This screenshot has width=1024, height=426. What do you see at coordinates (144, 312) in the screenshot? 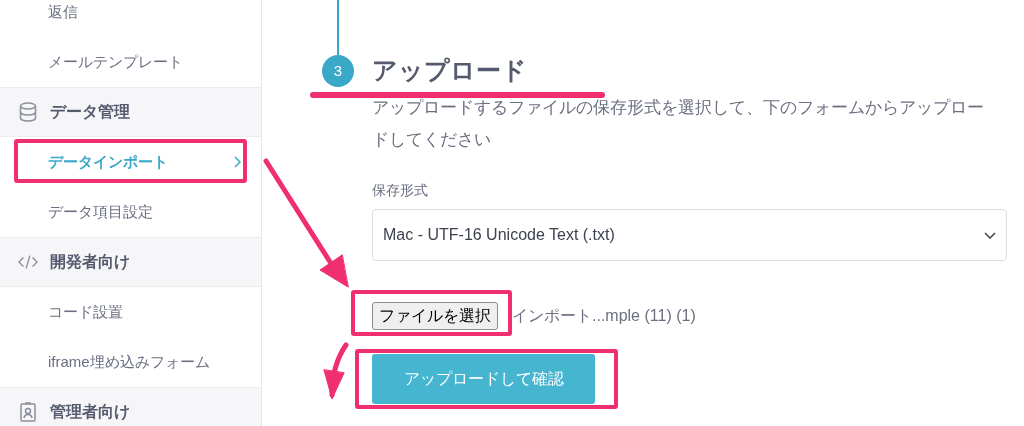
I see `nav-item: コード設置` at bounding box center [144, 312].